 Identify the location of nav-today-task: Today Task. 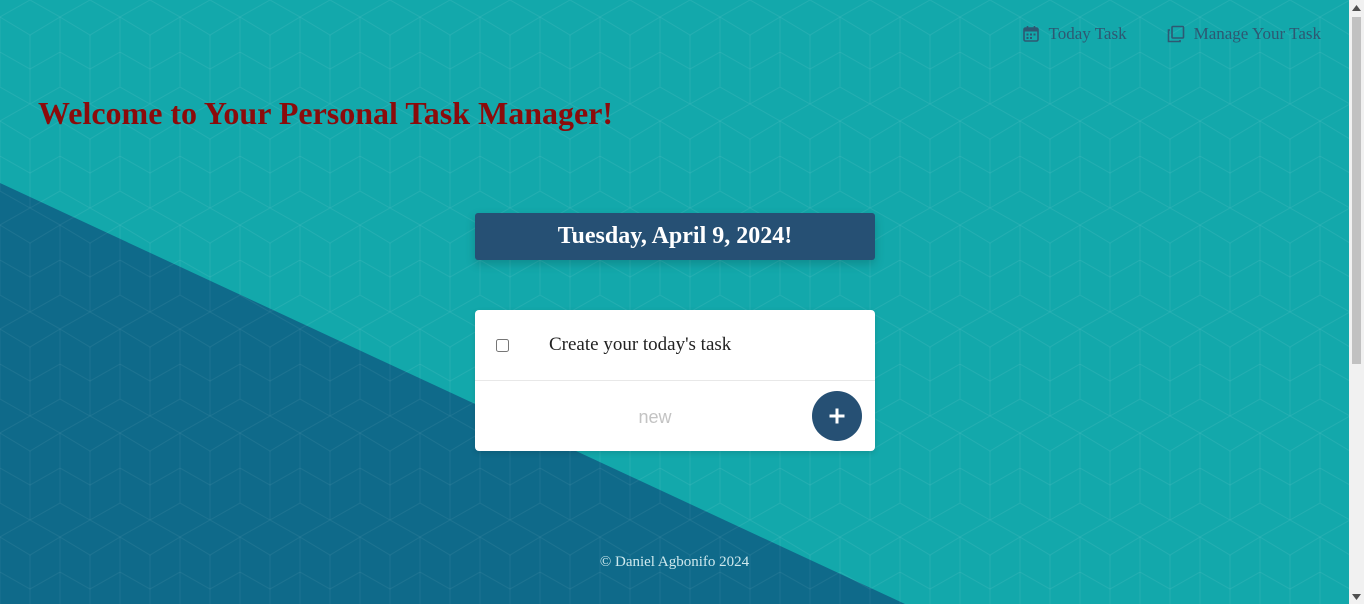
(1074, 34).